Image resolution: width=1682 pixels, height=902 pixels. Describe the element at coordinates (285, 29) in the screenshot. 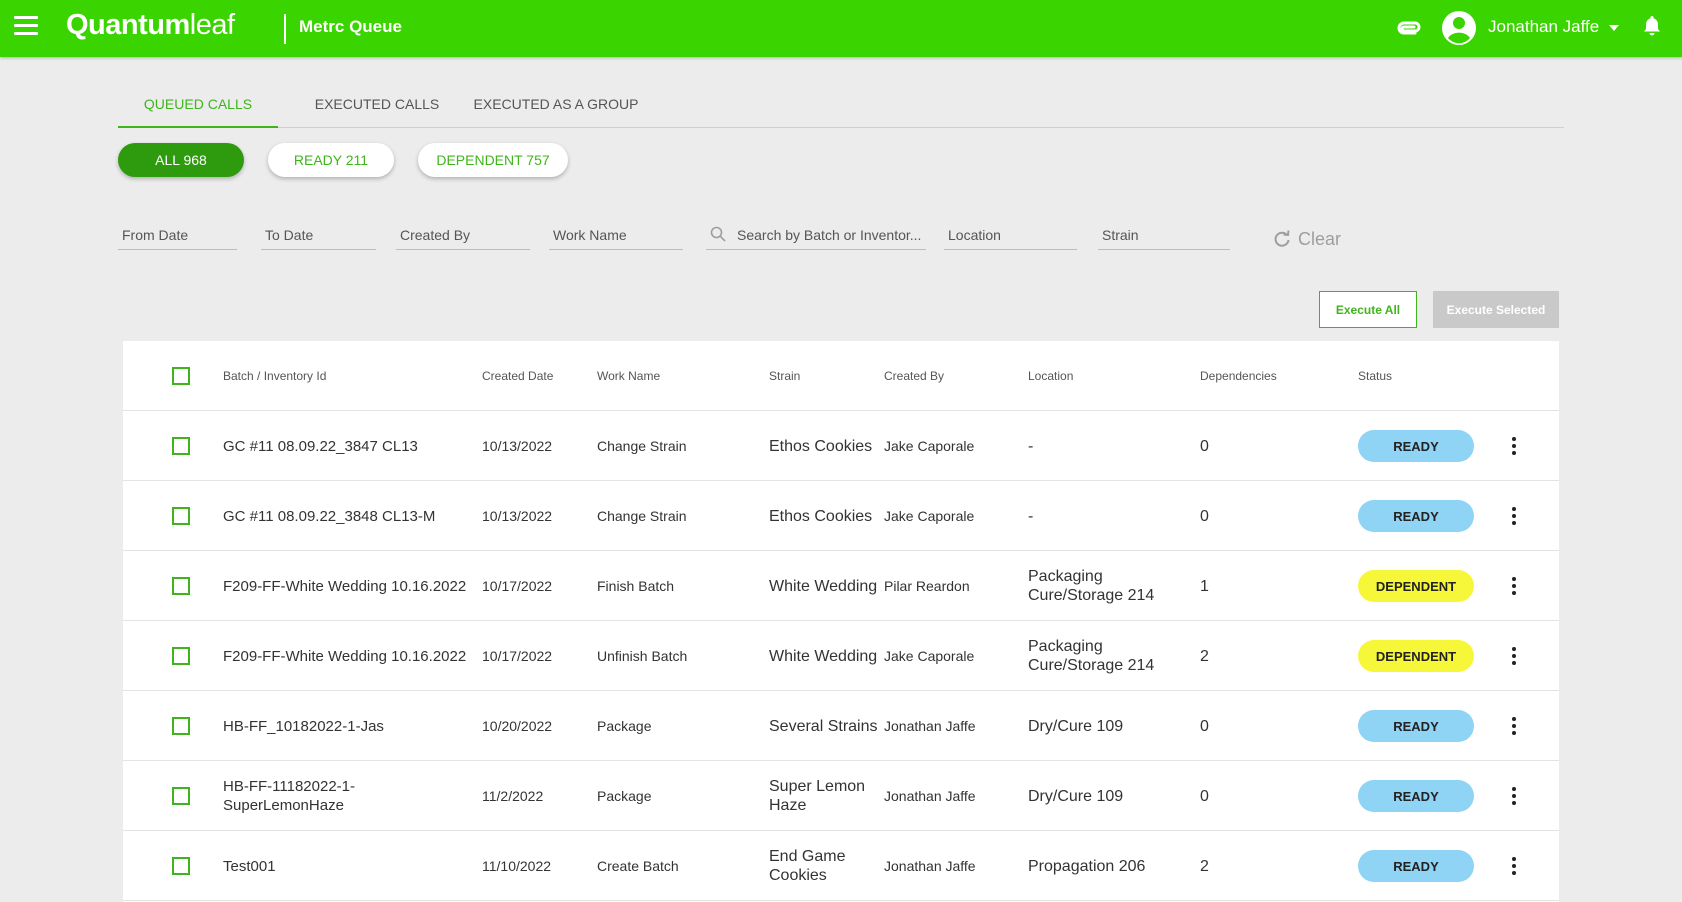

I see `header-divider` at that location.